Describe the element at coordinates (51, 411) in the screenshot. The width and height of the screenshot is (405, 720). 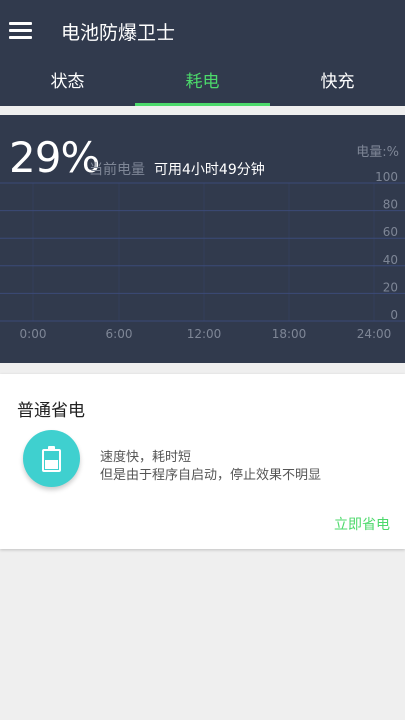
I see `card-title: 普通省电` at that location.